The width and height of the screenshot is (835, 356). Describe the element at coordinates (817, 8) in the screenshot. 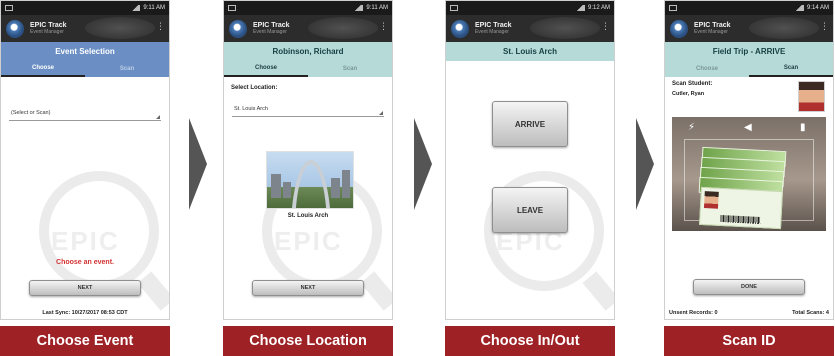

I see `status-time: 9:14 AM` at that location.